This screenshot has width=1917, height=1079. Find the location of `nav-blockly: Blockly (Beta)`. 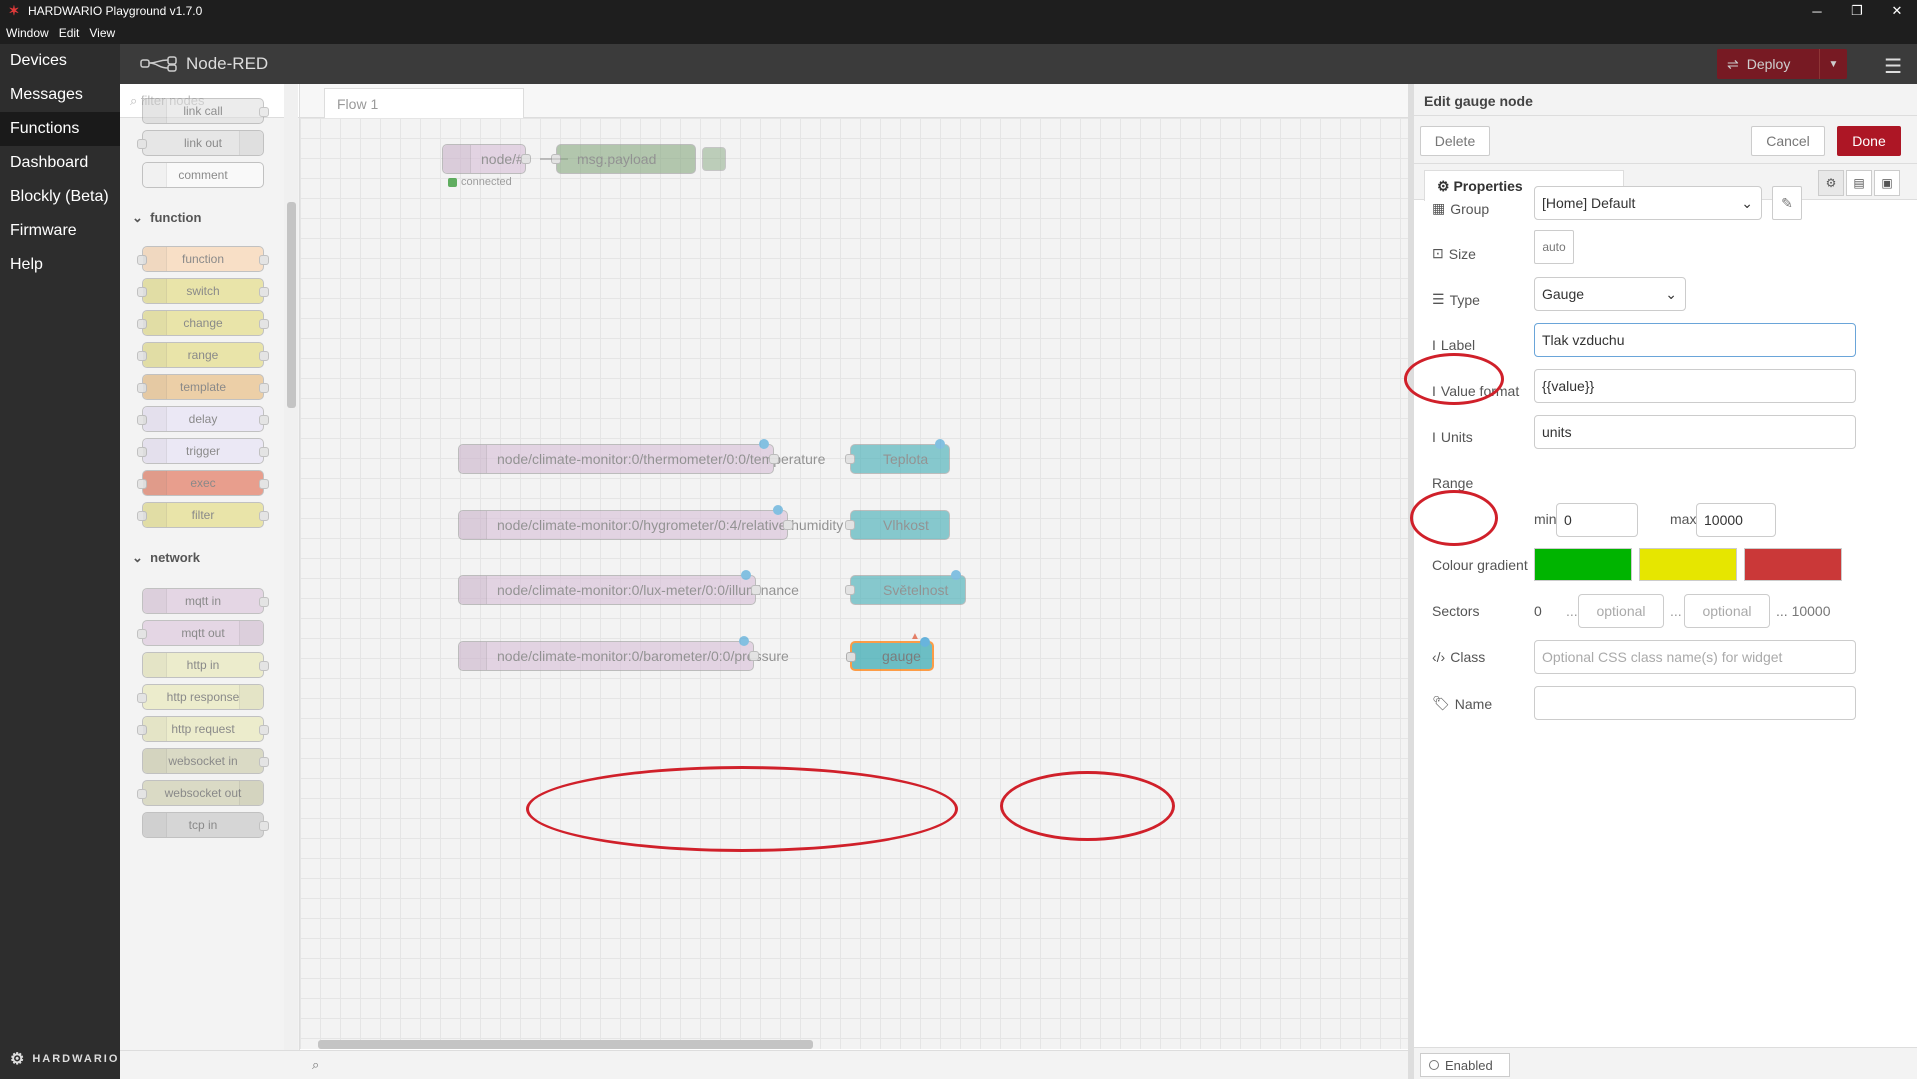

nav-blockly: Blockly (Beta) is located at coordinates (60, 197).